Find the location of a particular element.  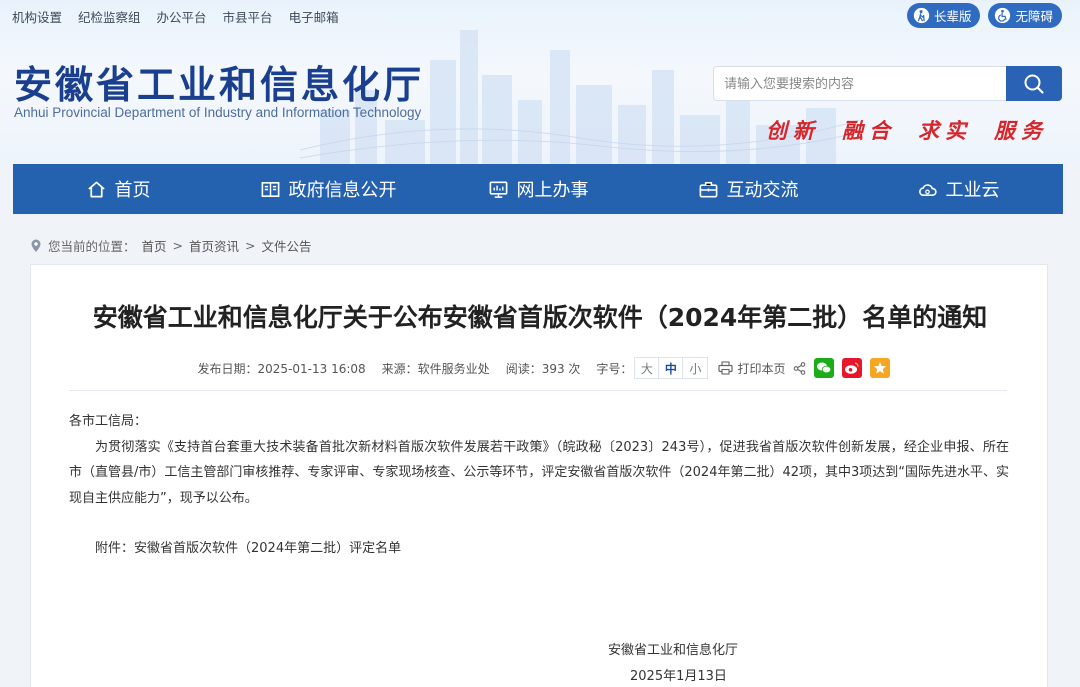

breadcrumb-news: 首页资讯 is located at coordinates (214, 245).